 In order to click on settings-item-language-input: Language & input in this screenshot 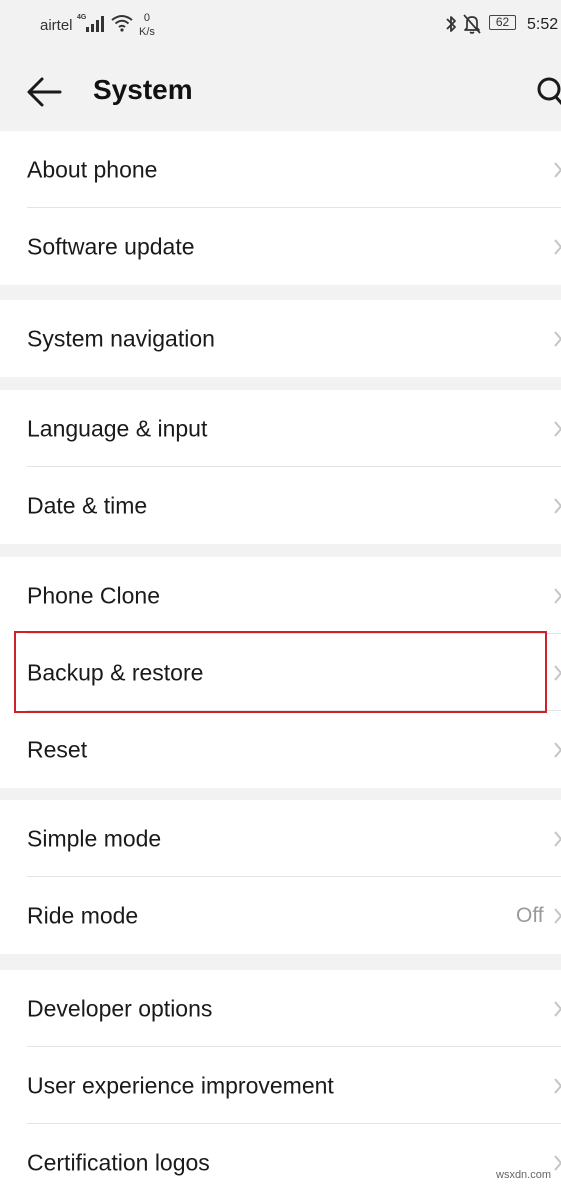, I will do `click(280, 428)`.